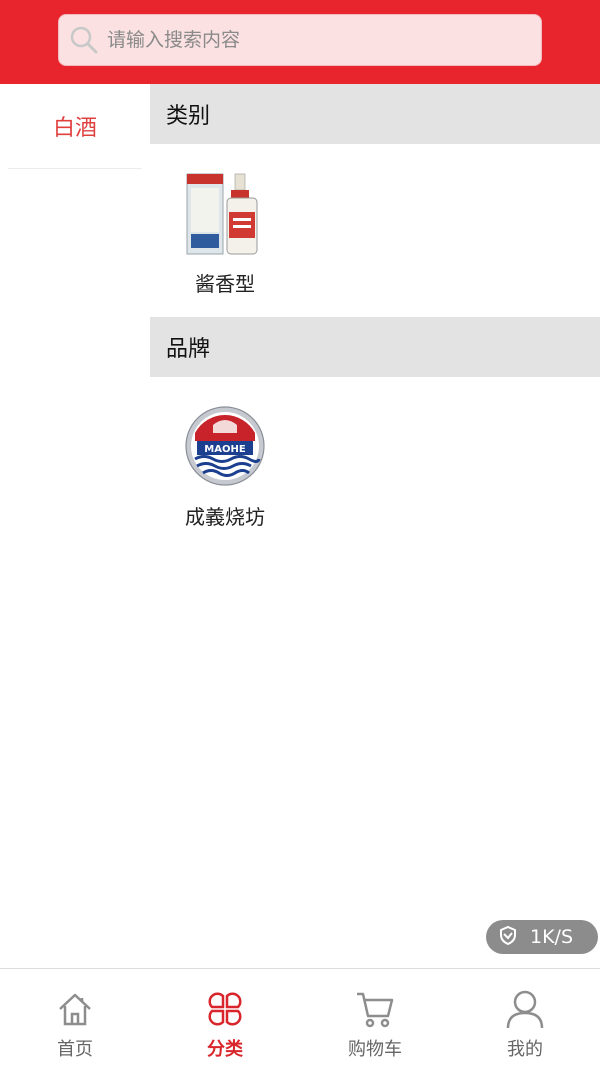  Describe the element at coordinates (375, 463) in the screenshot. I see `section-body-brand: MAOHE 成義烧坊` at that location.